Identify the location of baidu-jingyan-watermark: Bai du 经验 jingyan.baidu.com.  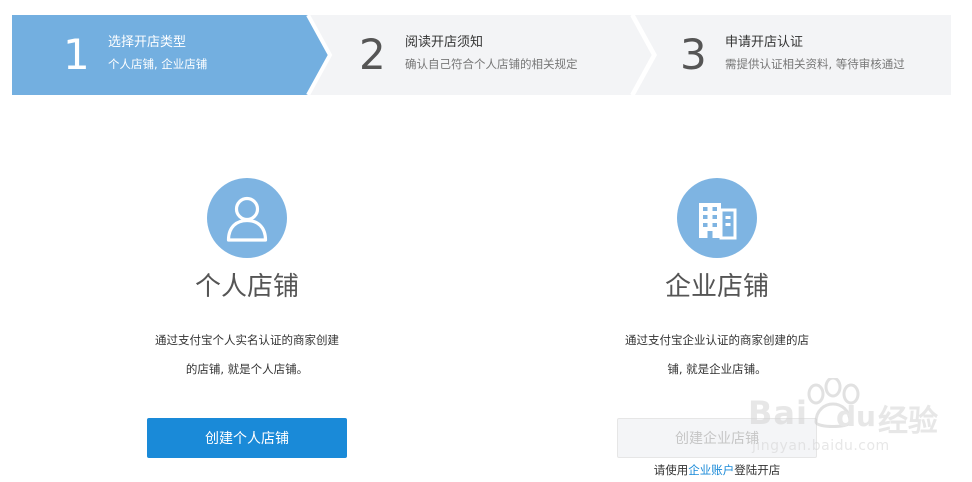
(855, 419).